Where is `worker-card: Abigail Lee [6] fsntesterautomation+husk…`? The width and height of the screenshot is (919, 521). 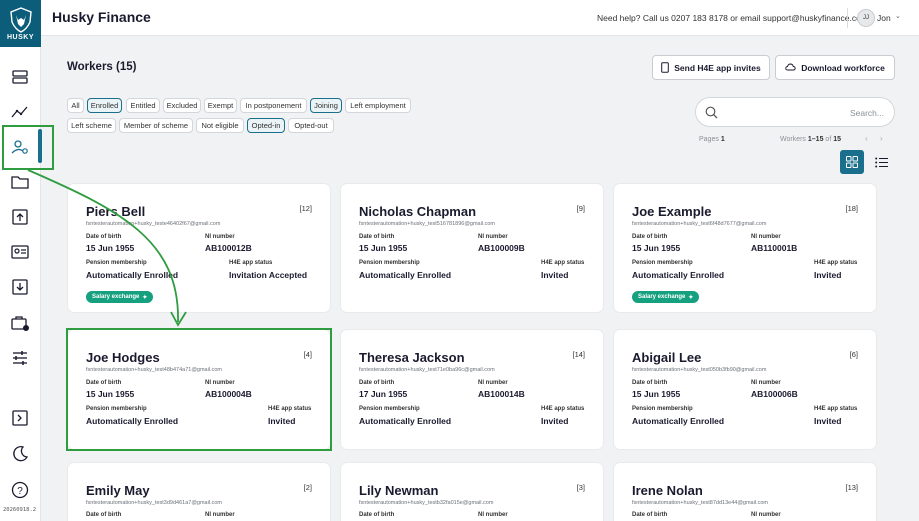 worker-card: Abigail Lee [6] fsntesterautomation+husk… is located at coordinates (745, 389).